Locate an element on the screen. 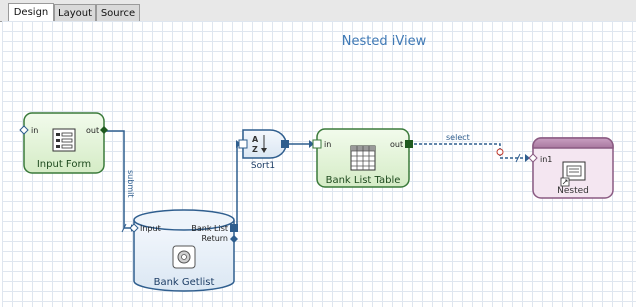 This screenshot has width=636, height=307. input-form-port-in-label: in is located at coordinates (34, 130).